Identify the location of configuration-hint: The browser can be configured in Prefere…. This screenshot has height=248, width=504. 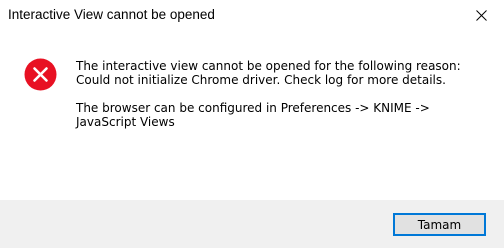
(253, 115).